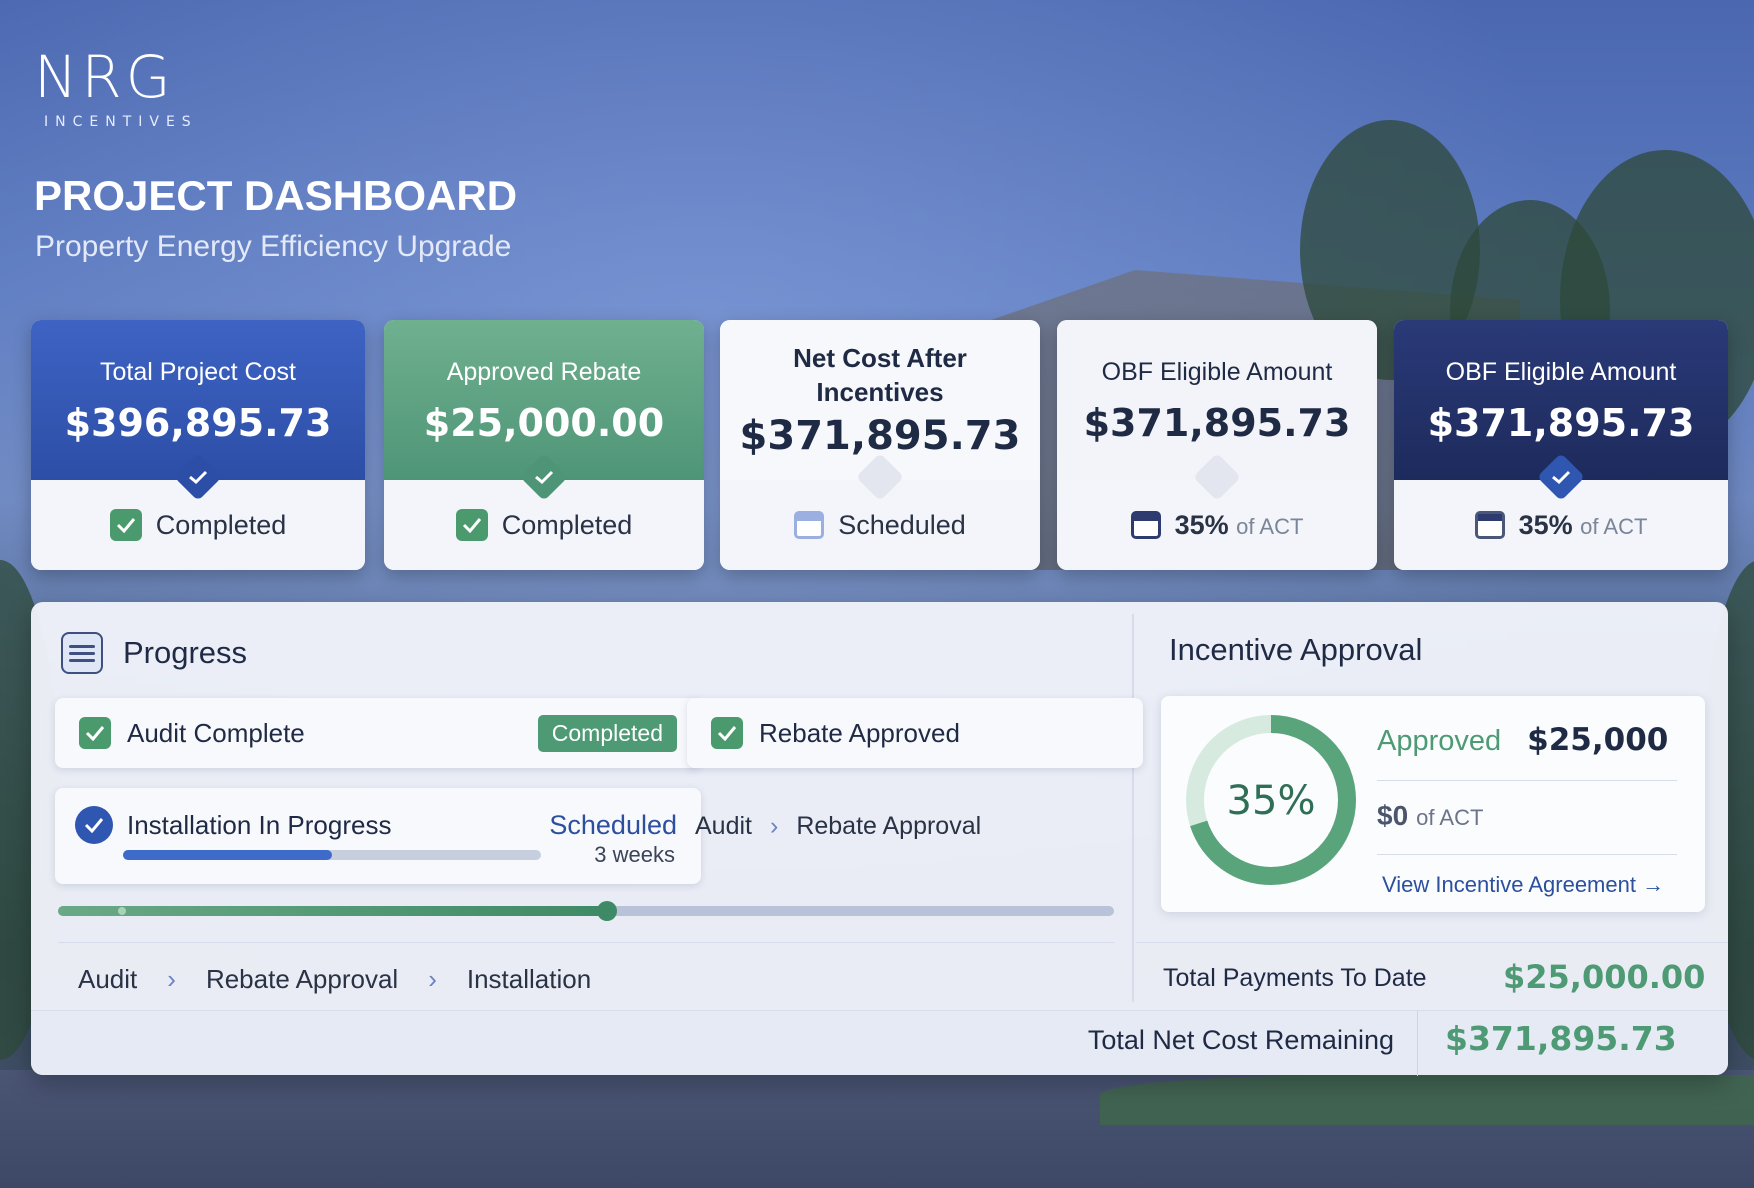  What do you see at coordinates (82, 653) in the screenshot?
I see `list-icon` at bounding box center [82, 653].